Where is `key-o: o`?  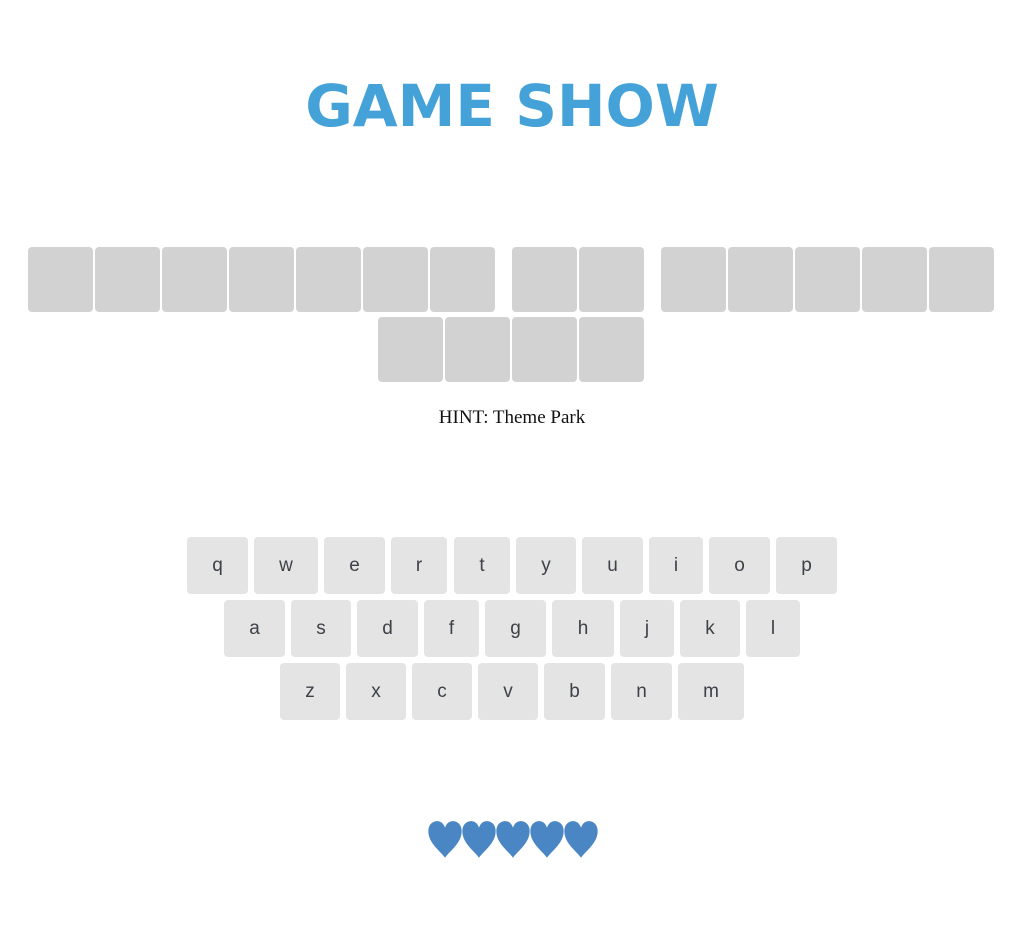 key-o: o is located at coordinates (739, 565).